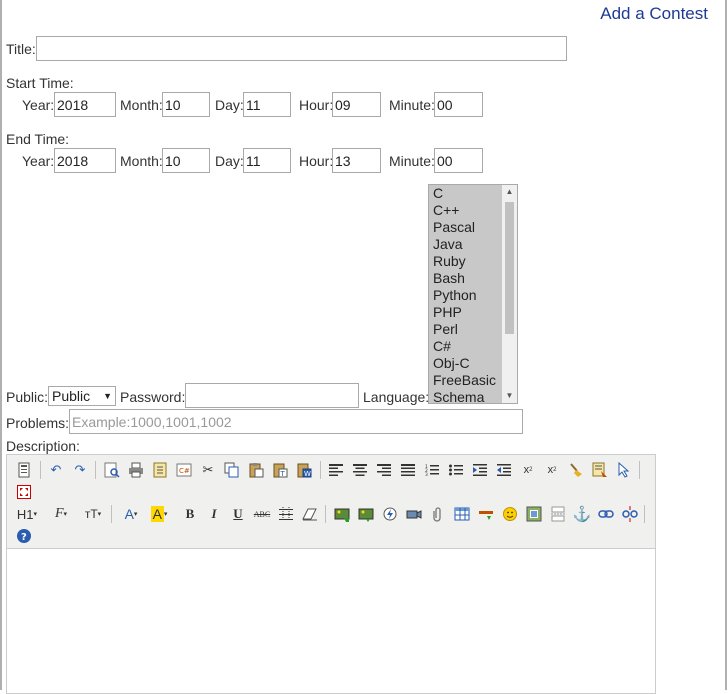  Describe the element at coordinates (141, 105) in the screenshot. I see `start-month-label: Month:` at that location.